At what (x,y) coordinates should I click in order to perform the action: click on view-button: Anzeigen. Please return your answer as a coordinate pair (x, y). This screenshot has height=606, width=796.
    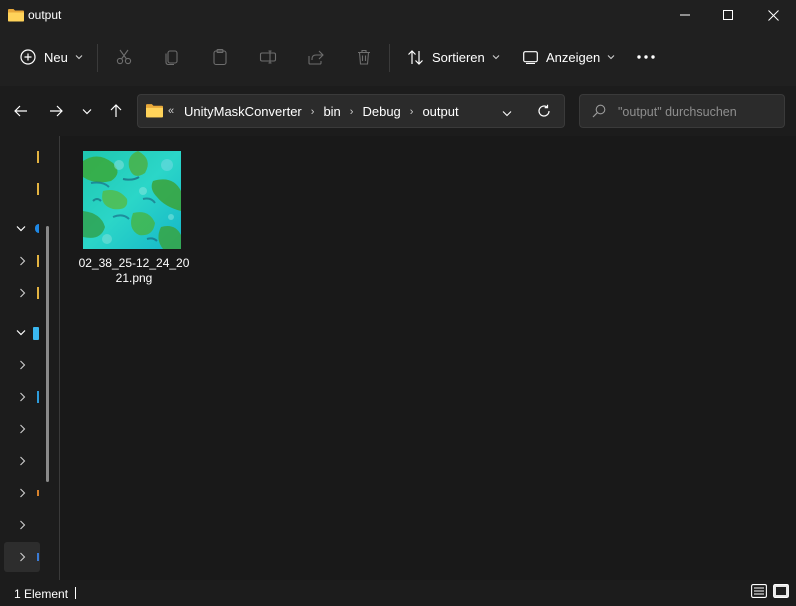
    Looking at the image, I should click on (569, 57).